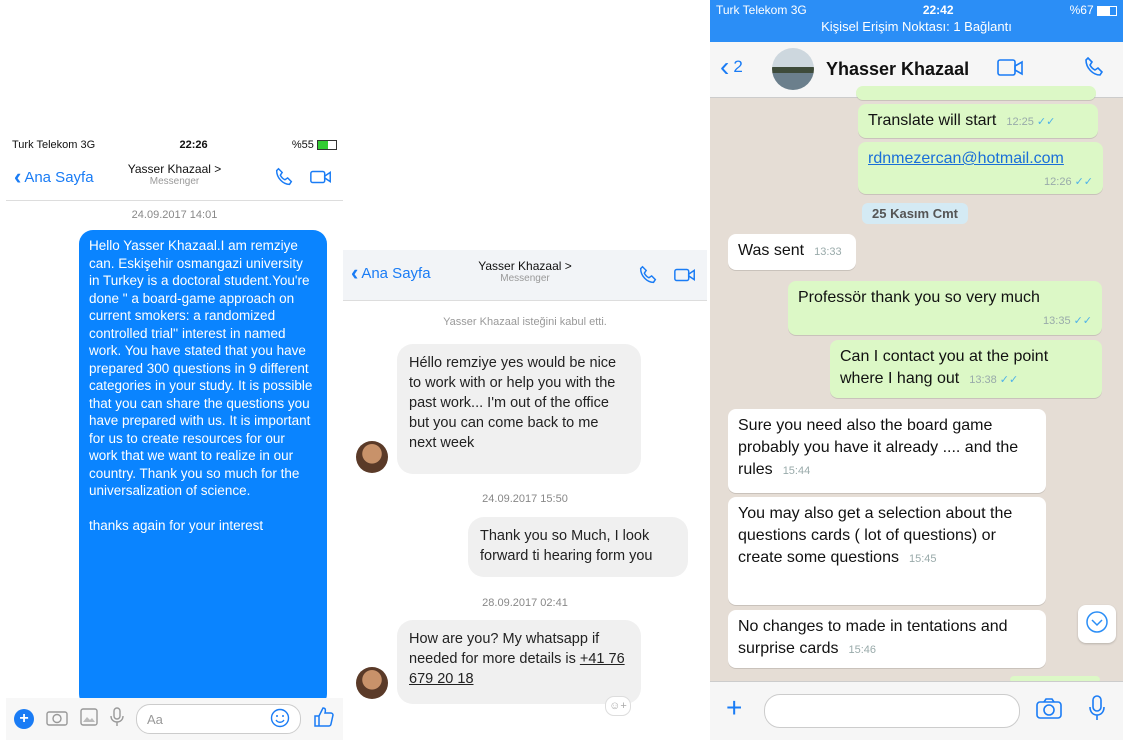 This screenshot has height=740, width=1123. I want to click on message-time: 13:33, so click(828, 252).